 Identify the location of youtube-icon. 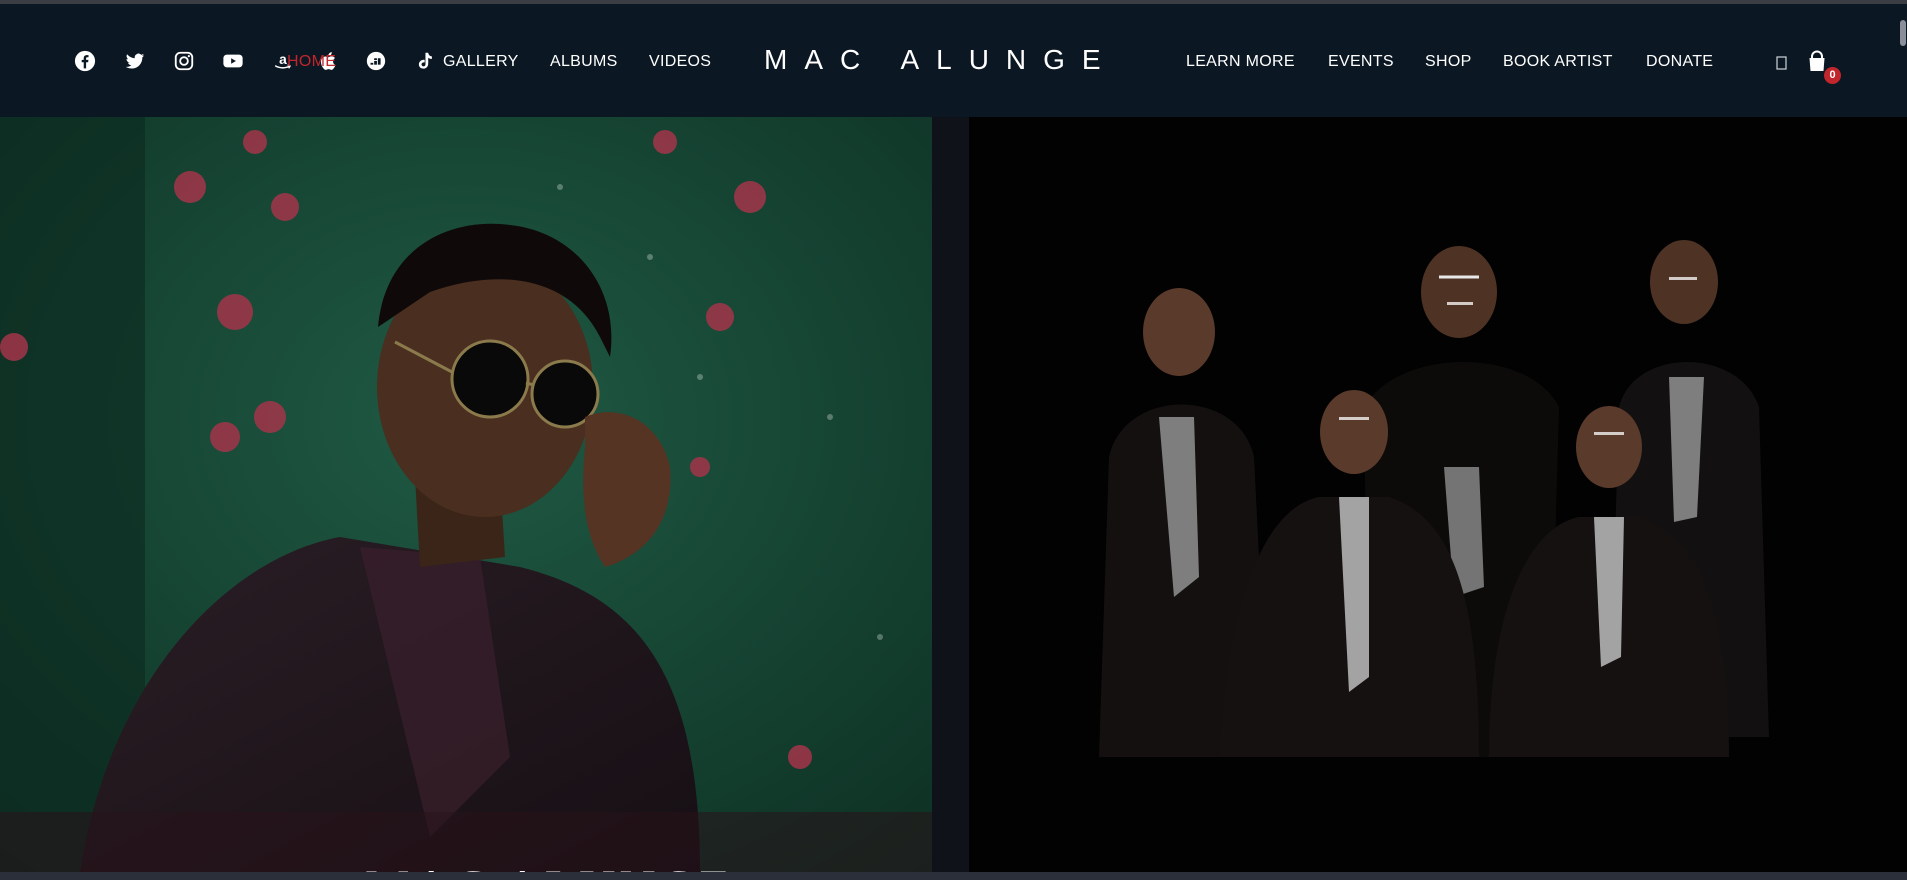
(233, 61).